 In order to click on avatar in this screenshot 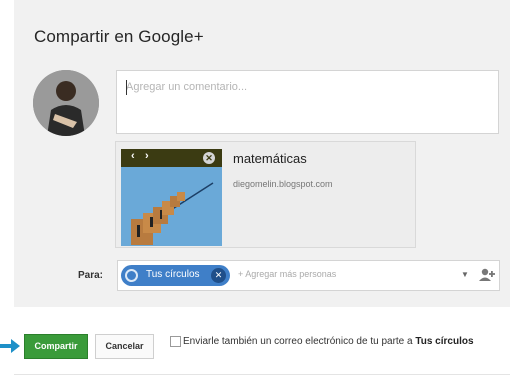, I will do `click(66, 103)`.